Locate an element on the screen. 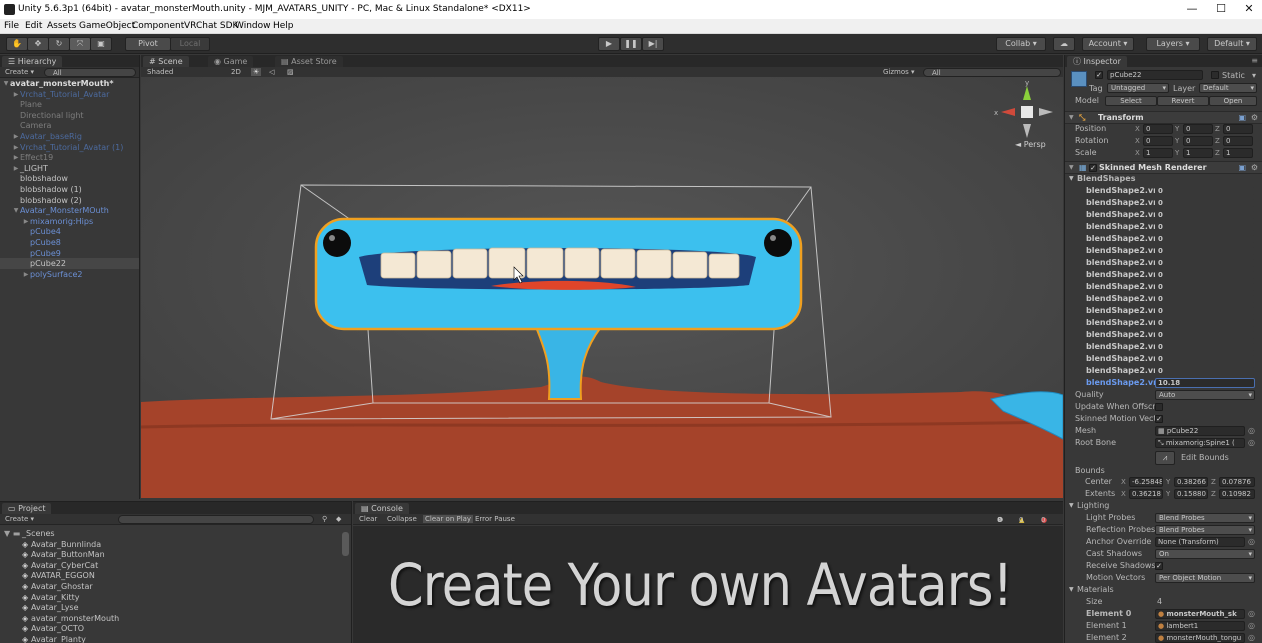 This screenshot has width=1262, height=643. skinned-enabled-checkbox: ✓ is located at coordinates (1093, 168).